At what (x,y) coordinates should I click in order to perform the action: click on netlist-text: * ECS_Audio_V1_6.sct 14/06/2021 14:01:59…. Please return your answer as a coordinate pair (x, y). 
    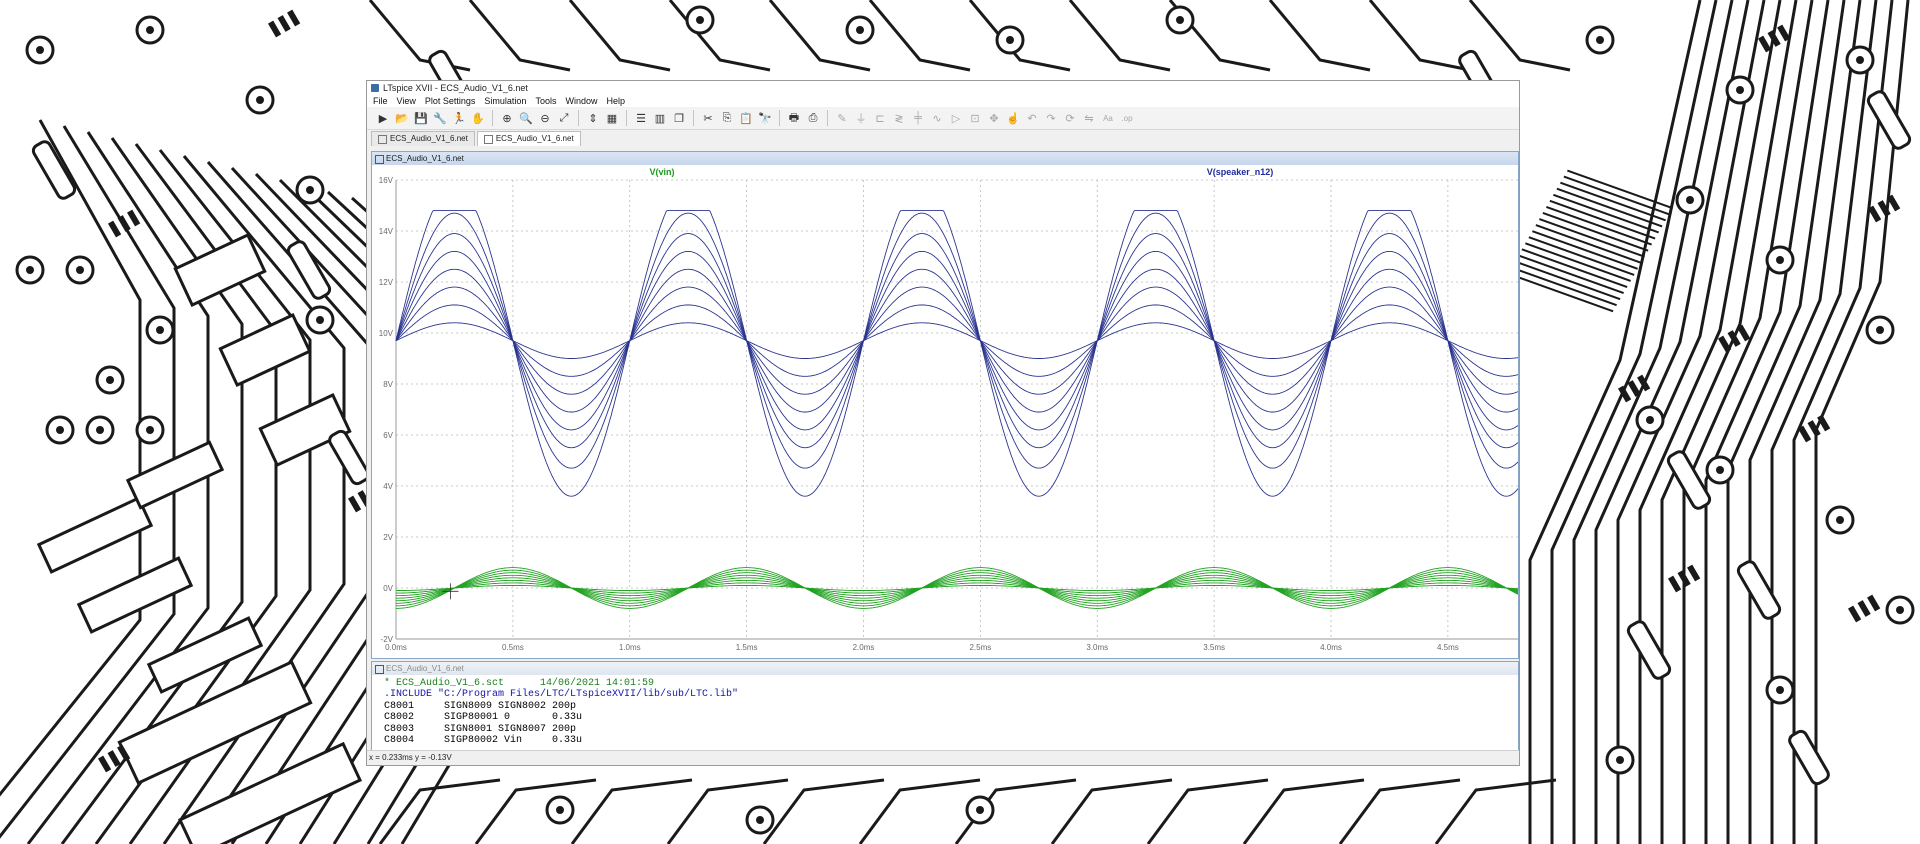
    Looking at the image, I should click on (945, 710).